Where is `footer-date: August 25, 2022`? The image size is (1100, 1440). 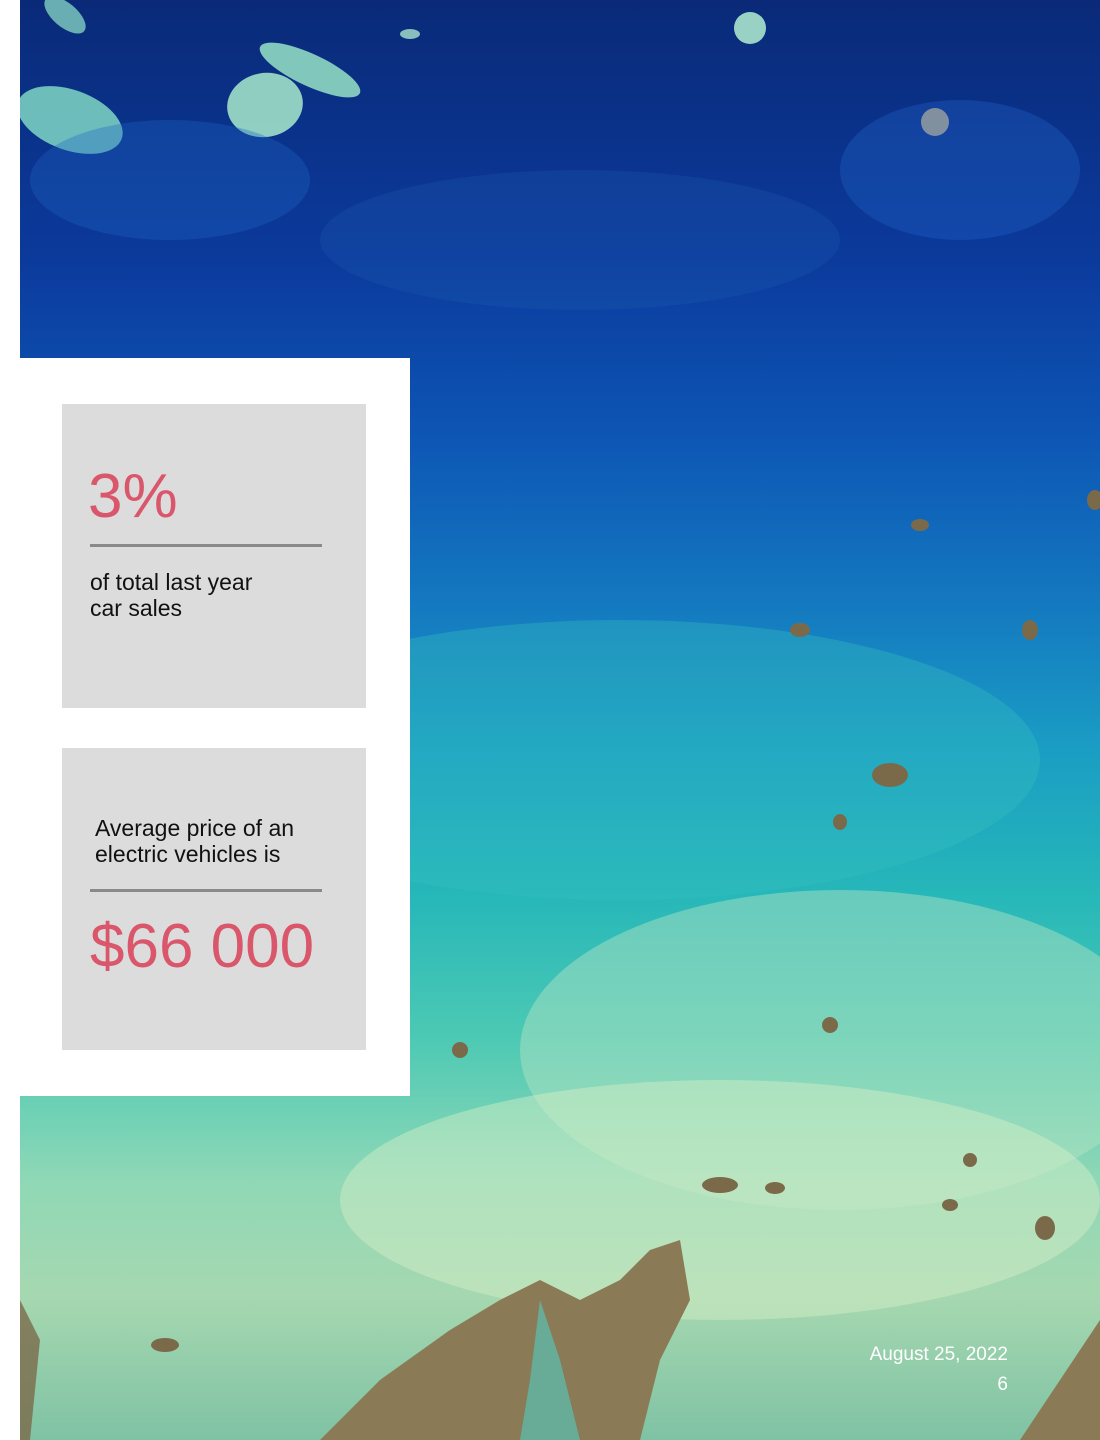 footer-date: August 25, 2022 is located at coordinates (938, 1354).